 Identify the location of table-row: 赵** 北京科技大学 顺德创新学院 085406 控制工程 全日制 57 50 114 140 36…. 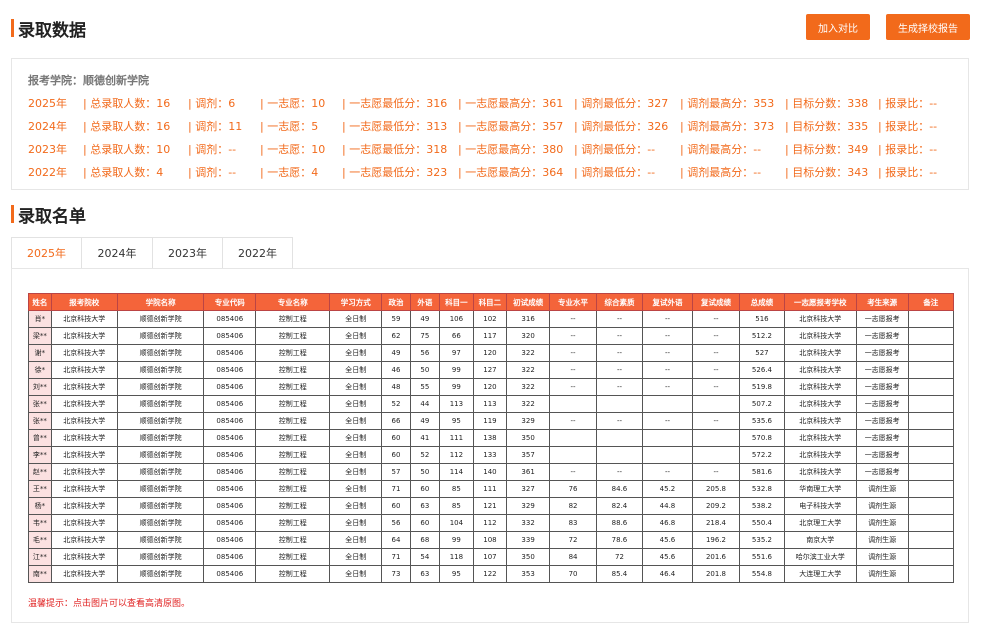
(491, 472).